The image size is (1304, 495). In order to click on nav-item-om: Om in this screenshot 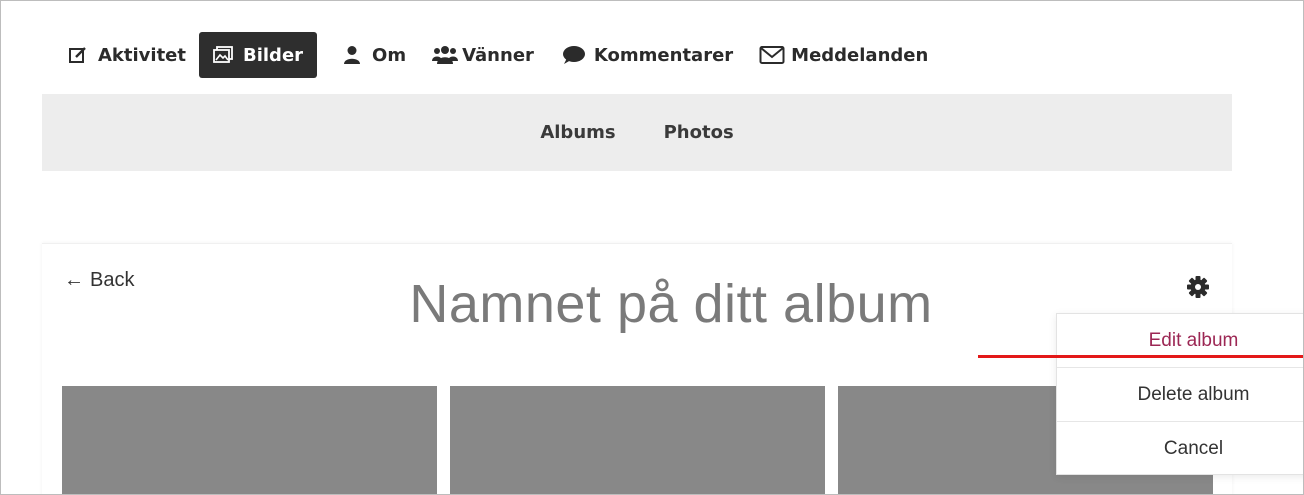, I will do `click(373, 55)`.